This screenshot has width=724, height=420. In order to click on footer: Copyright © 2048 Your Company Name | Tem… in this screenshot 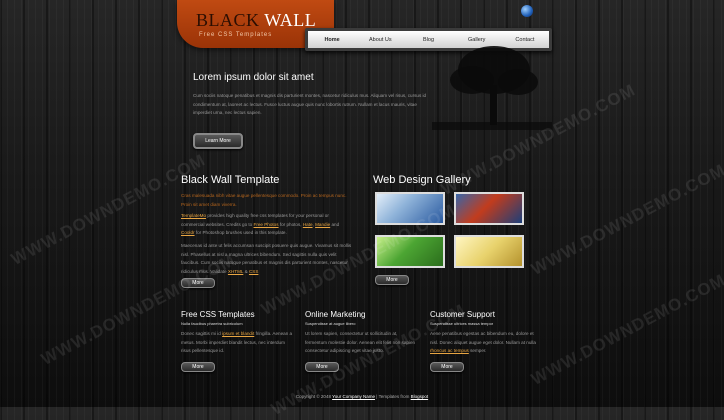, I will do `click(362, 396)`.